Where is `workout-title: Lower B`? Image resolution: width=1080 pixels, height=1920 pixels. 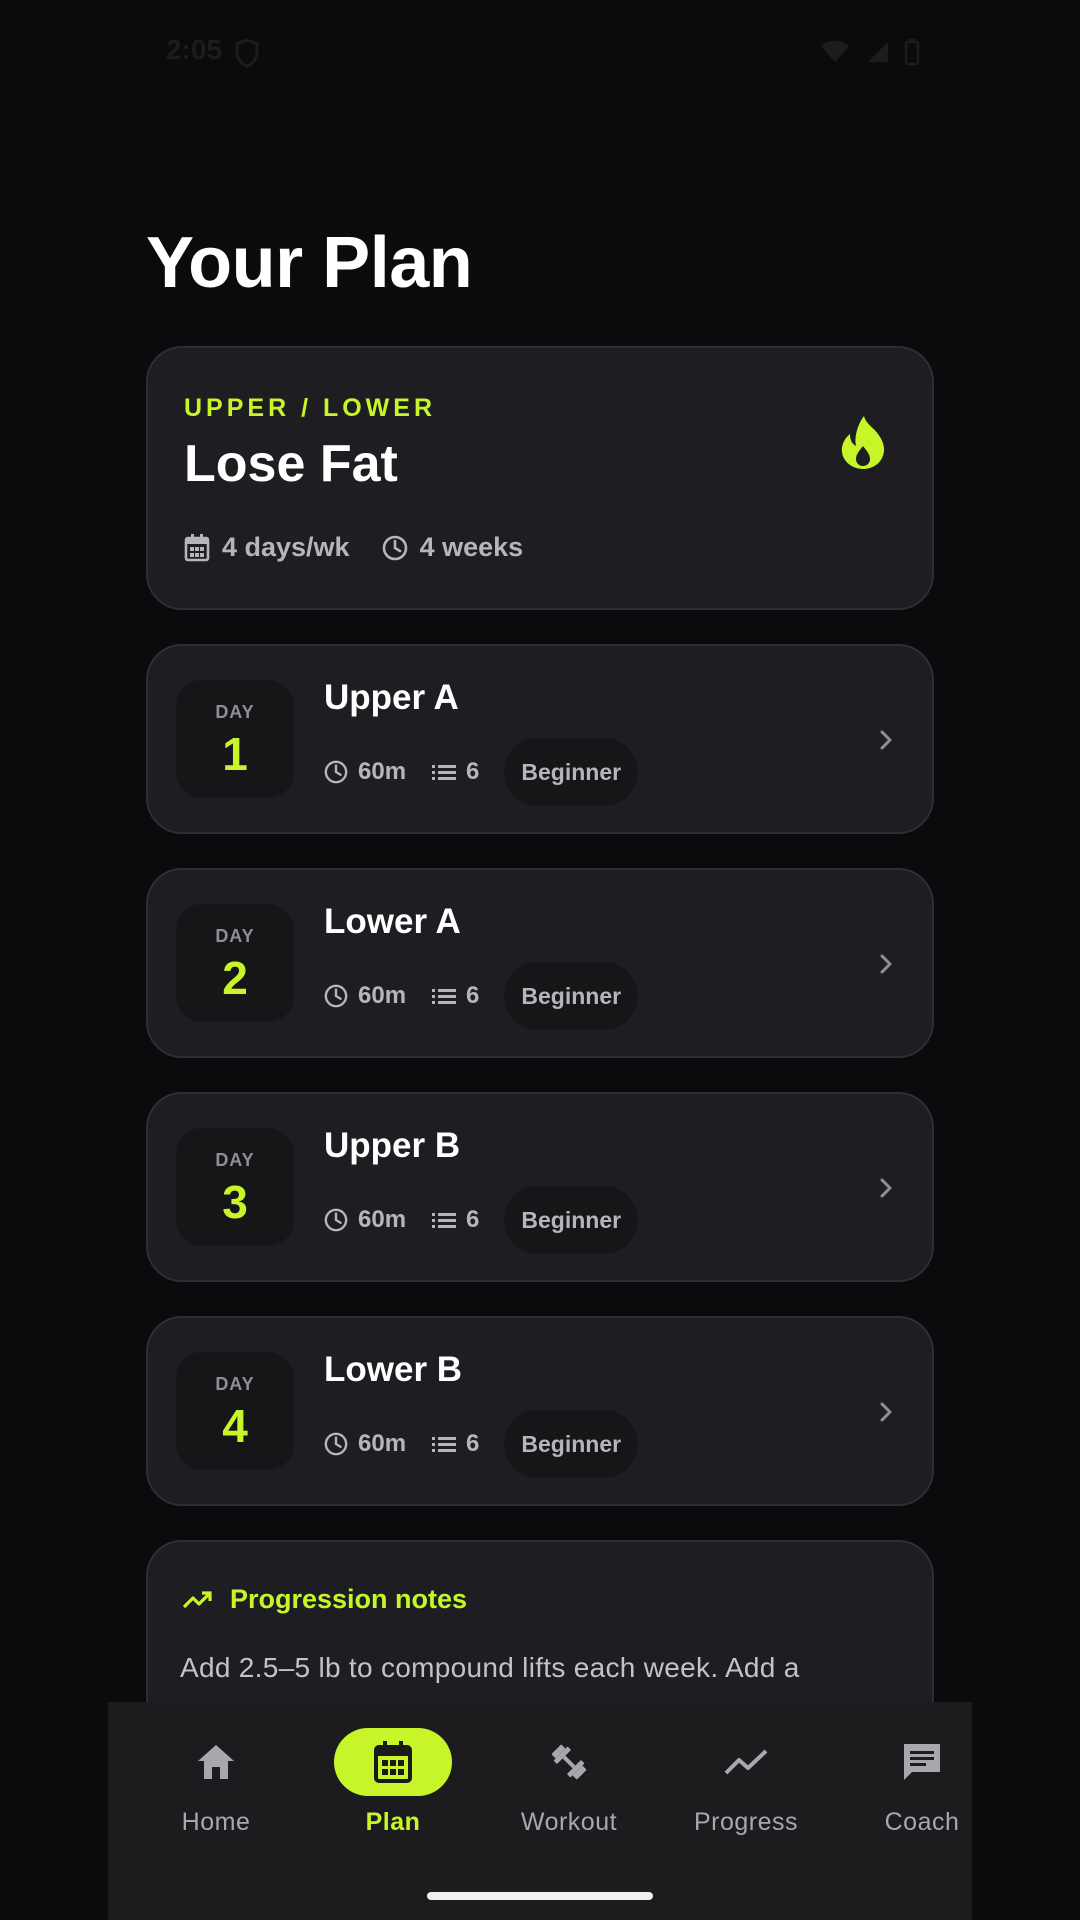
workout-title: Lower B is located at coordinates (393, 1369).